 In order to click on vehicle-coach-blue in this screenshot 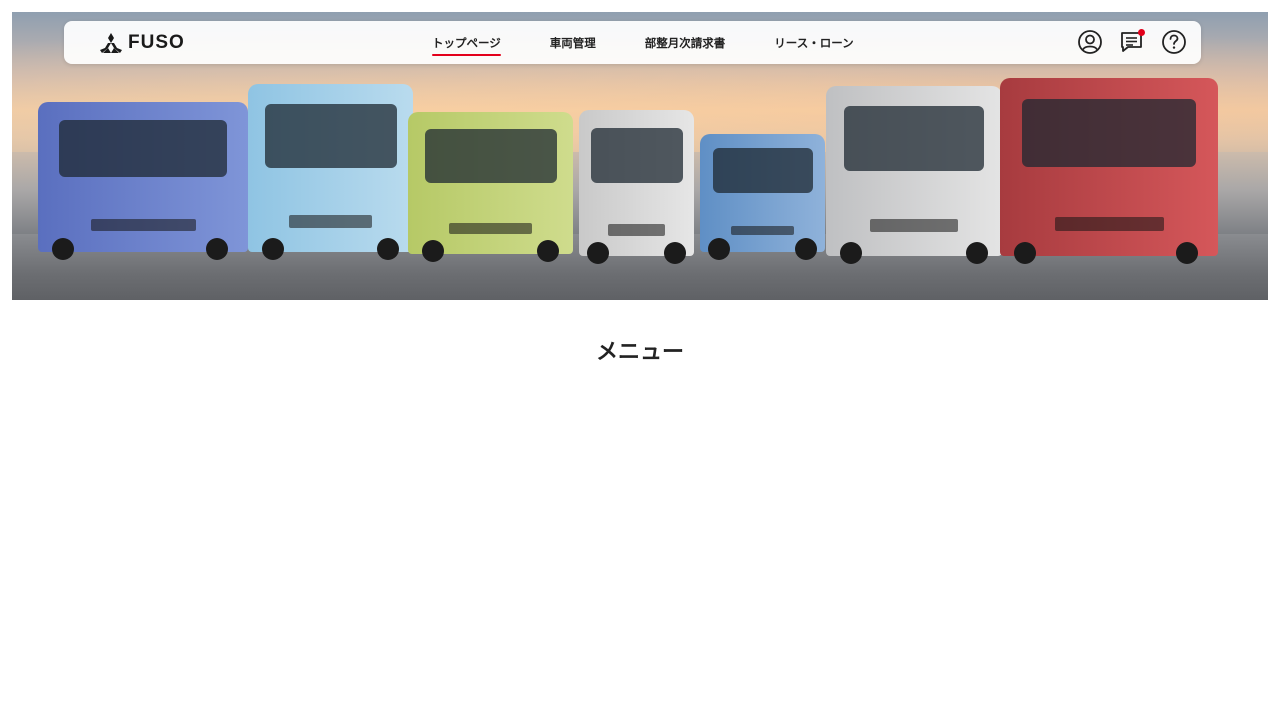, I will do `click(143, 181)`.